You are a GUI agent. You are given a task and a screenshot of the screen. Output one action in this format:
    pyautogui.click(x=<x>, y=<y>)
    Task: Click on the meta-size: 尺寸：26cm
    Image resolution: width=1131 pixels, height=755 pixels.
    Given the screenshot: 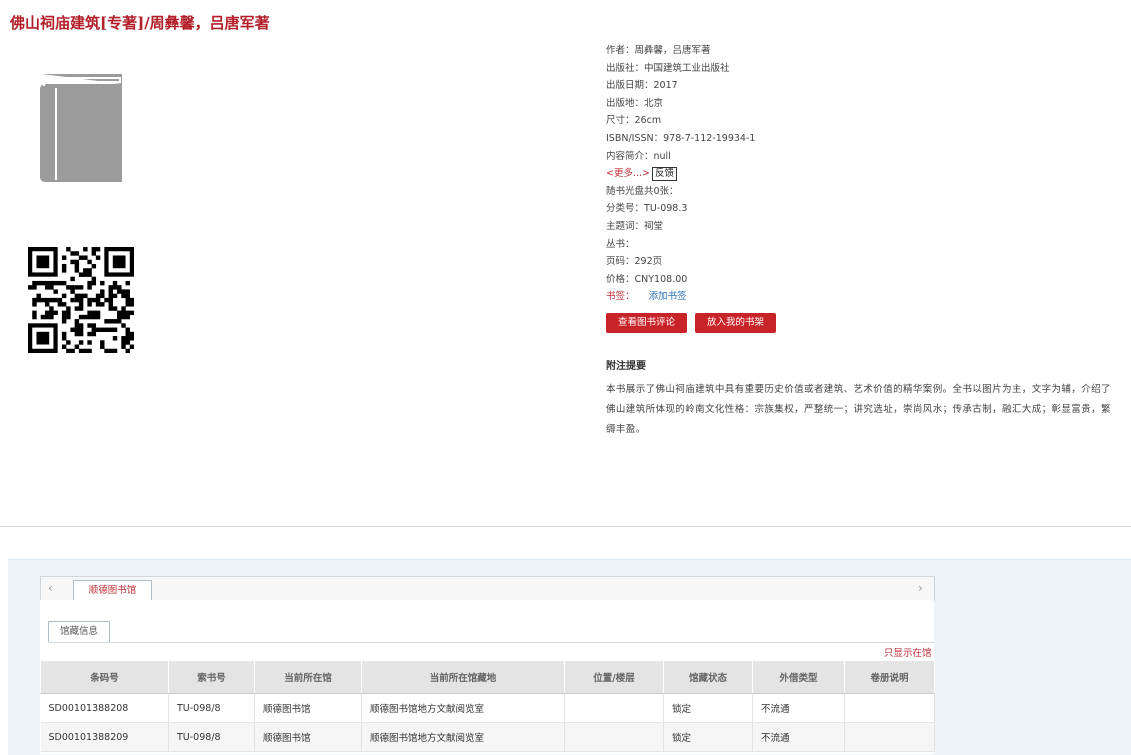 What is the action you would take?
    pyautogui.click(x=634, y=121)
    